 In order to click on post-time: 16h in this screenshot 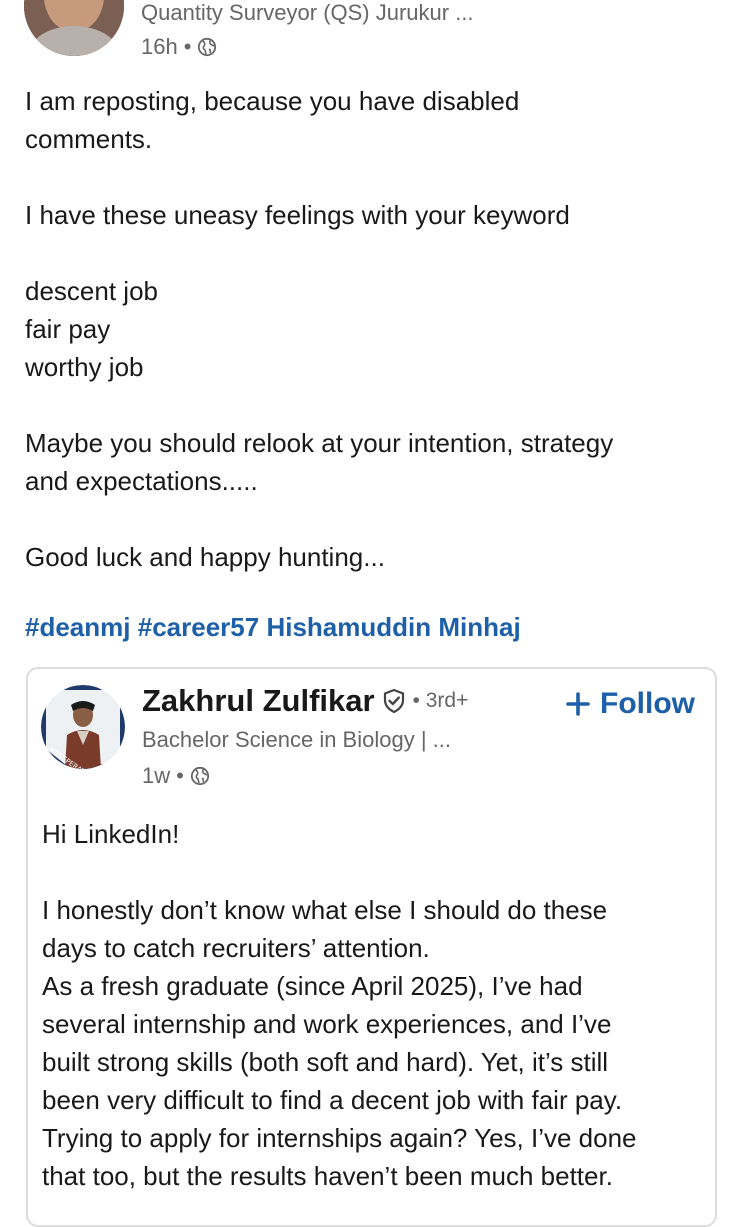, I will do `click(159, 46)`.